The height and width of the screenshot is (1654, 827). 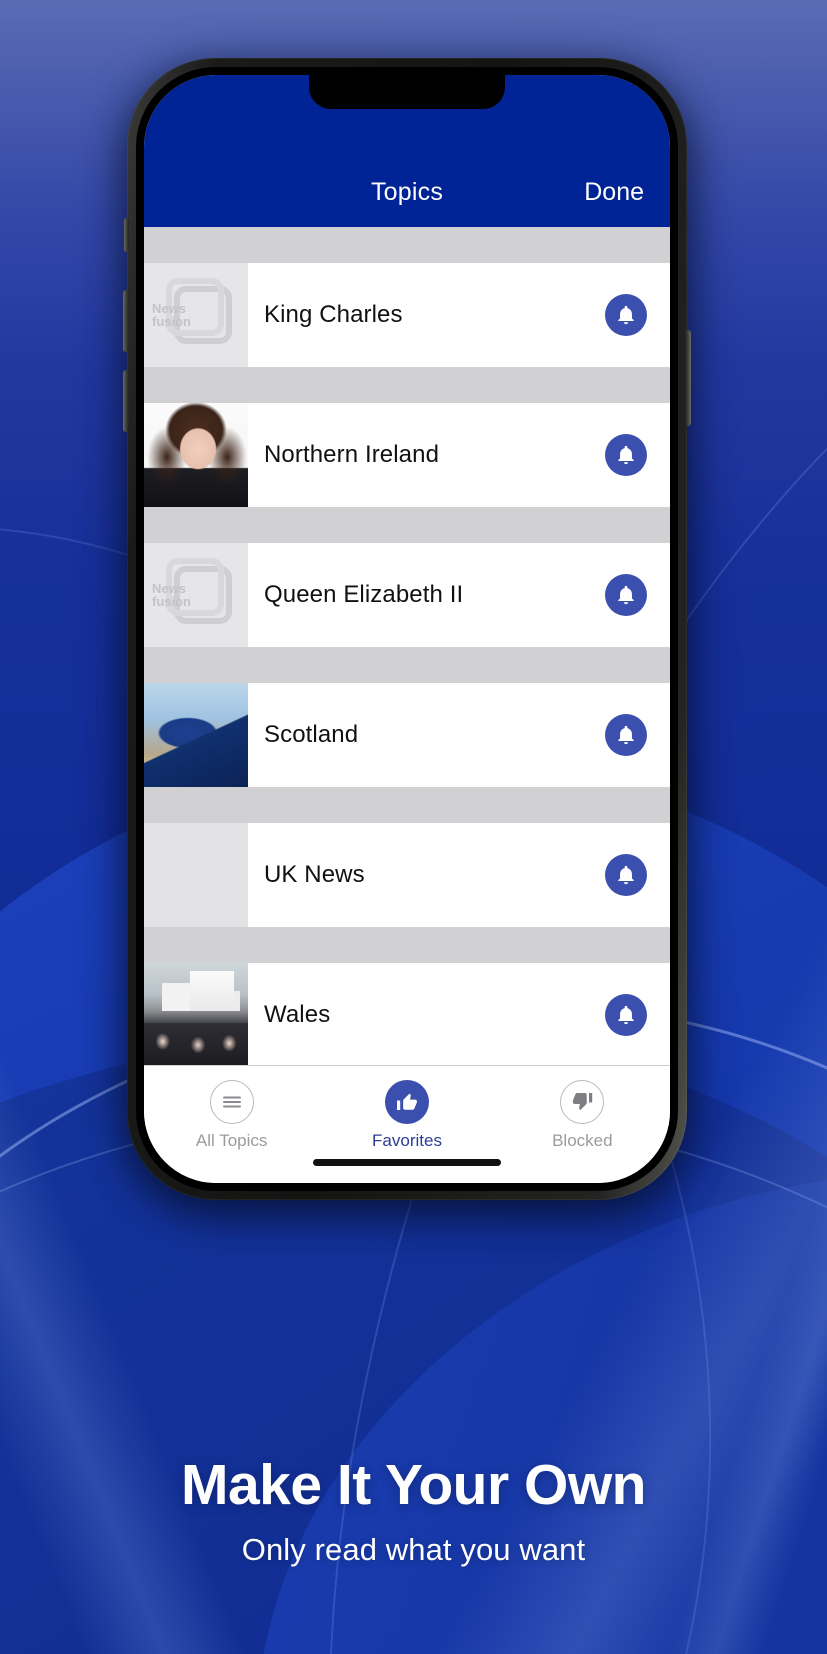 I want to click on phone-notch, so click(x=407, y=92).